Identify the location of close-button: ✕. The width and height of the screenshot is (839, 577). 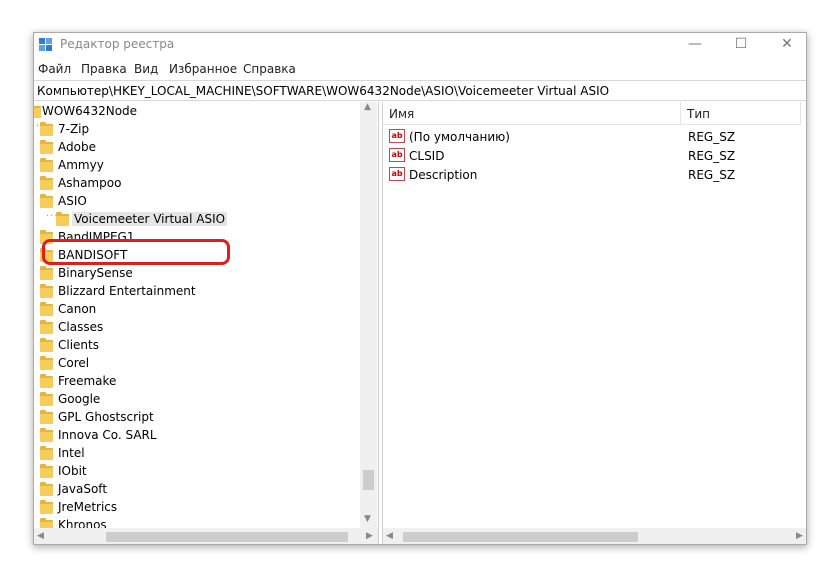
(785, 45).